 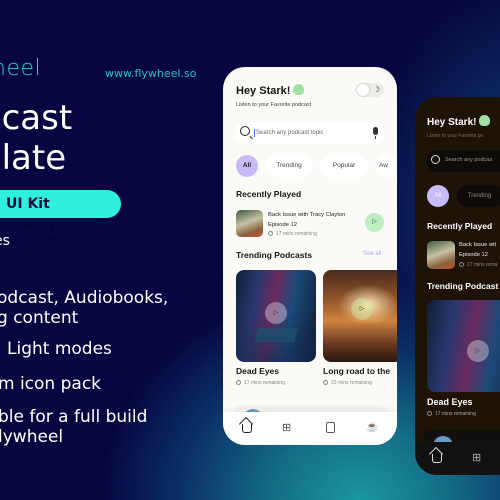 I want to click on theme-toggle: ☽, so click(x=370, y=90).